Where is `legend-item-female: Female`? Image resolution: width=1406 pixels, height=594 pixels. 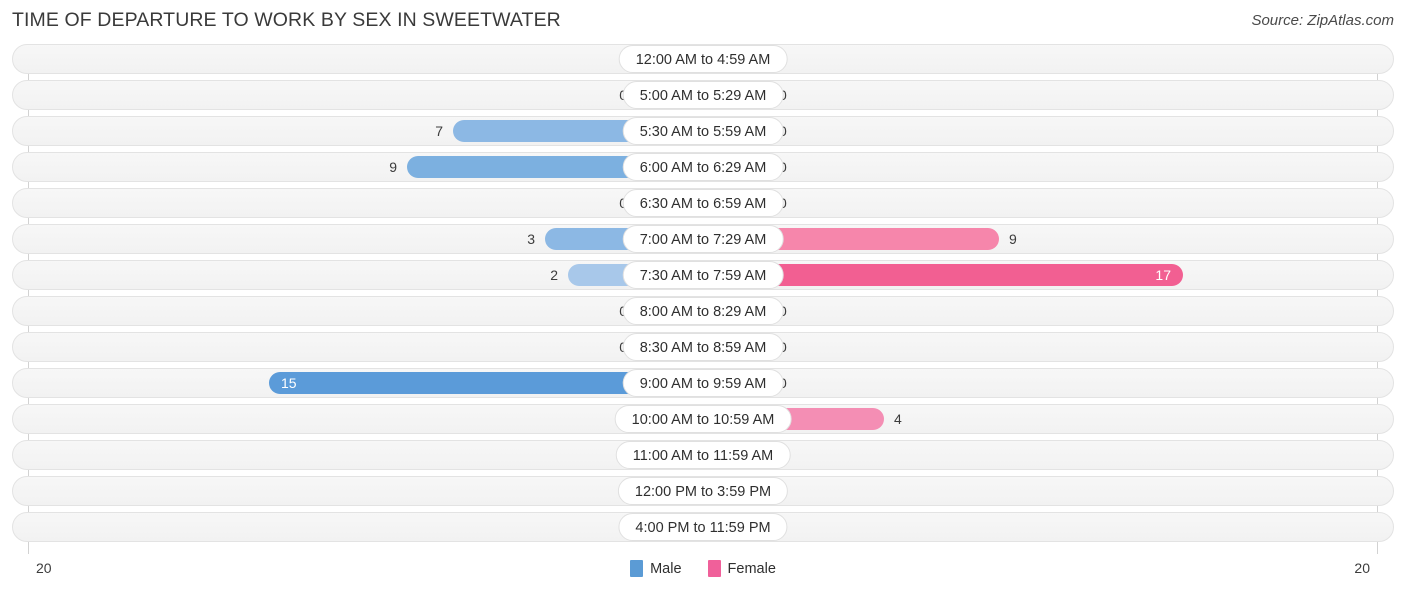
legend-item-female: Female is located at coordinates (741, 568).